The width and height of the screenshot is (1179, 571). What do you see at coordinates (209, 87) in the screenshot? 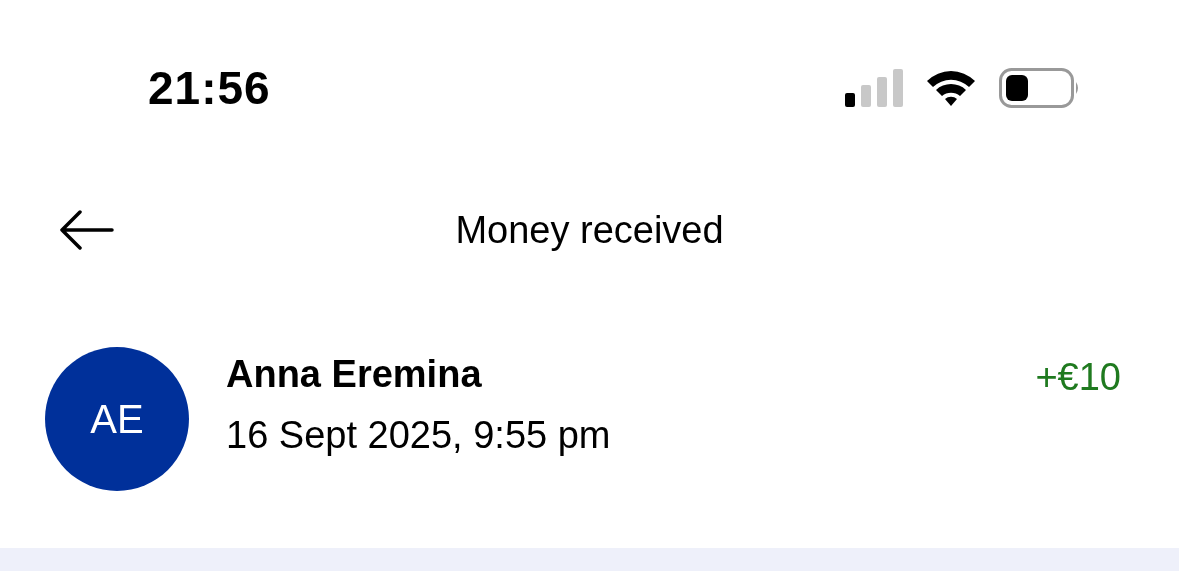
I see `status-time: 21:56` at bounding box center [209, 87].